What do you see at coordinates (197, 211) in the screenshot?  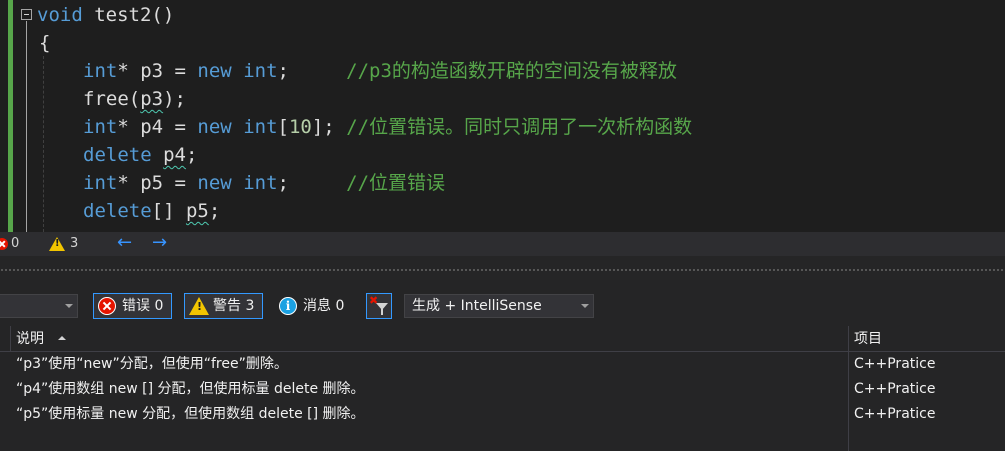 I see `code-token: p5` at bounding box center [197, 211].